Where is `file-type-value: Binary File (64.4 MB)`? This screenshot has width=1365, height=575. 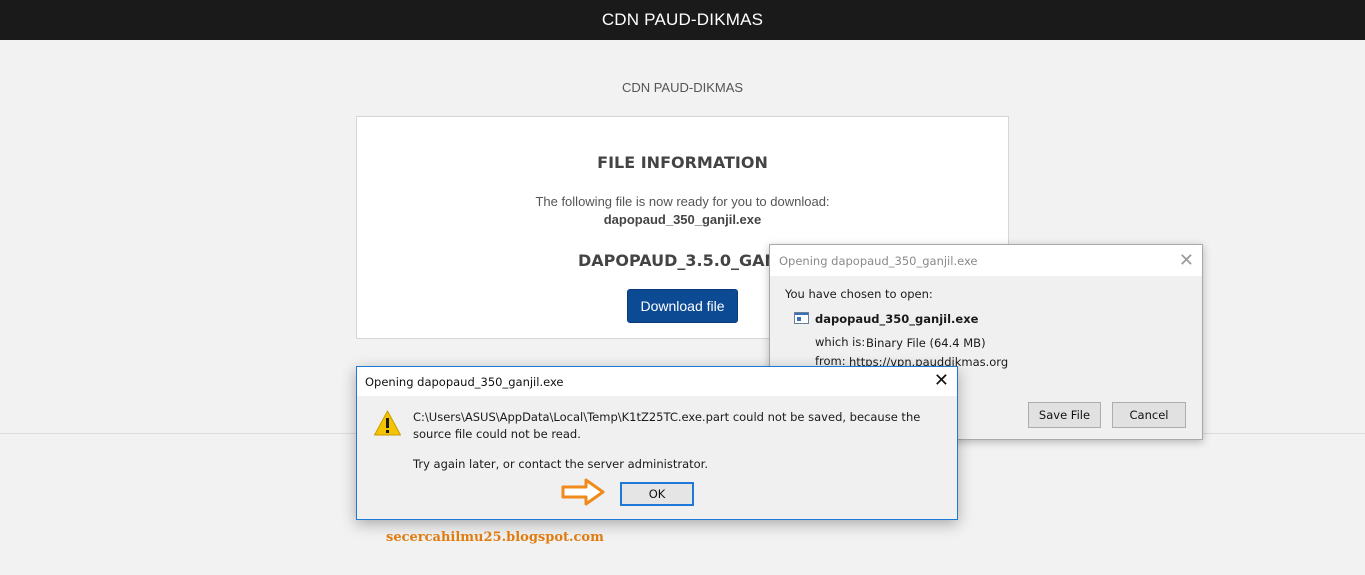 file-type-value: Binary File (64.4 MB) is located at coordinates (926, 343).